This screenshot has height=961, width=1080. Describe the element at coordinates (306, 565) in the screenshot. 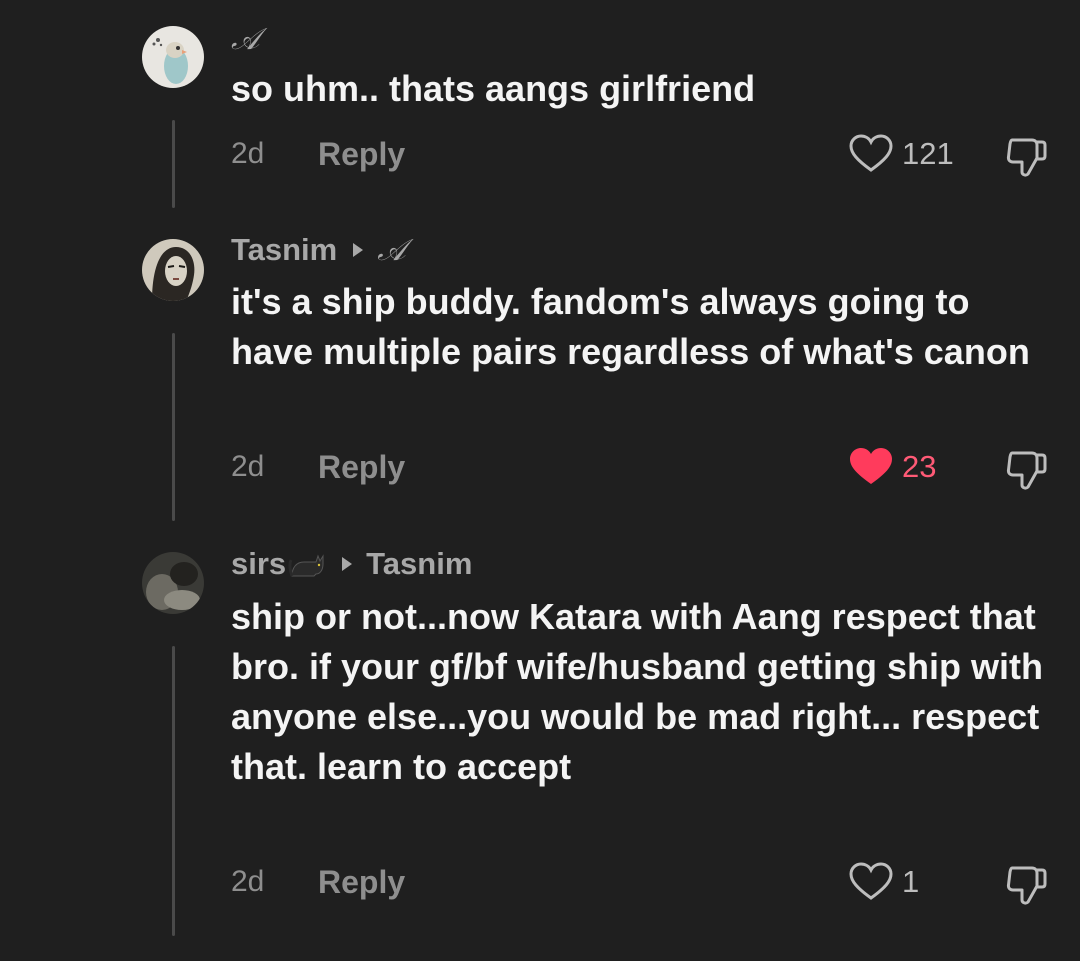

I see `black-cat-emoji-icon` at that location.